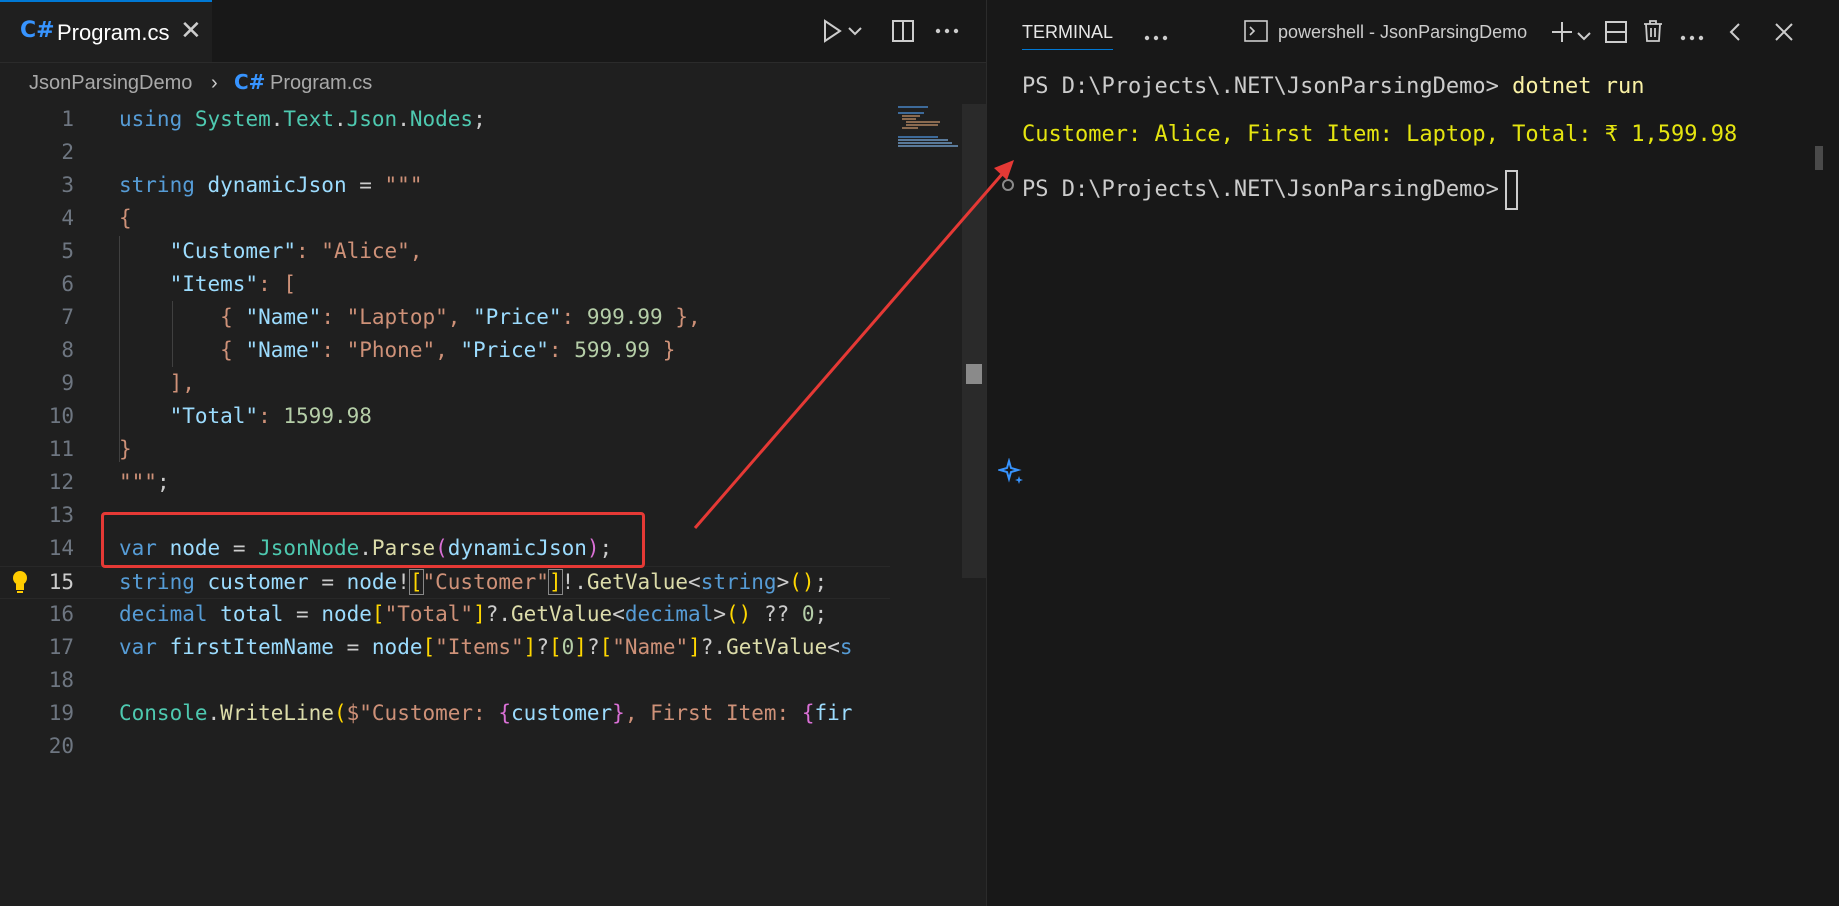  I want to click on copilot-sparkle-icon, so click(1011, 474).